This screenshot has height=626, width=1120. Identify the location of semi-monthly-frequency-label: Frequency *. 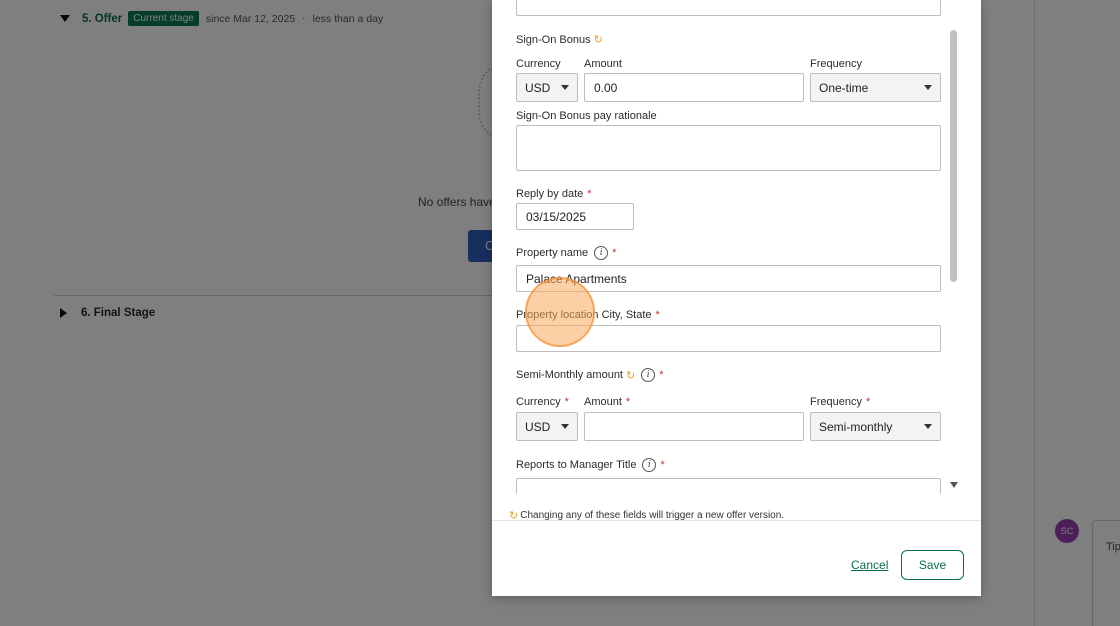
(840, 402).